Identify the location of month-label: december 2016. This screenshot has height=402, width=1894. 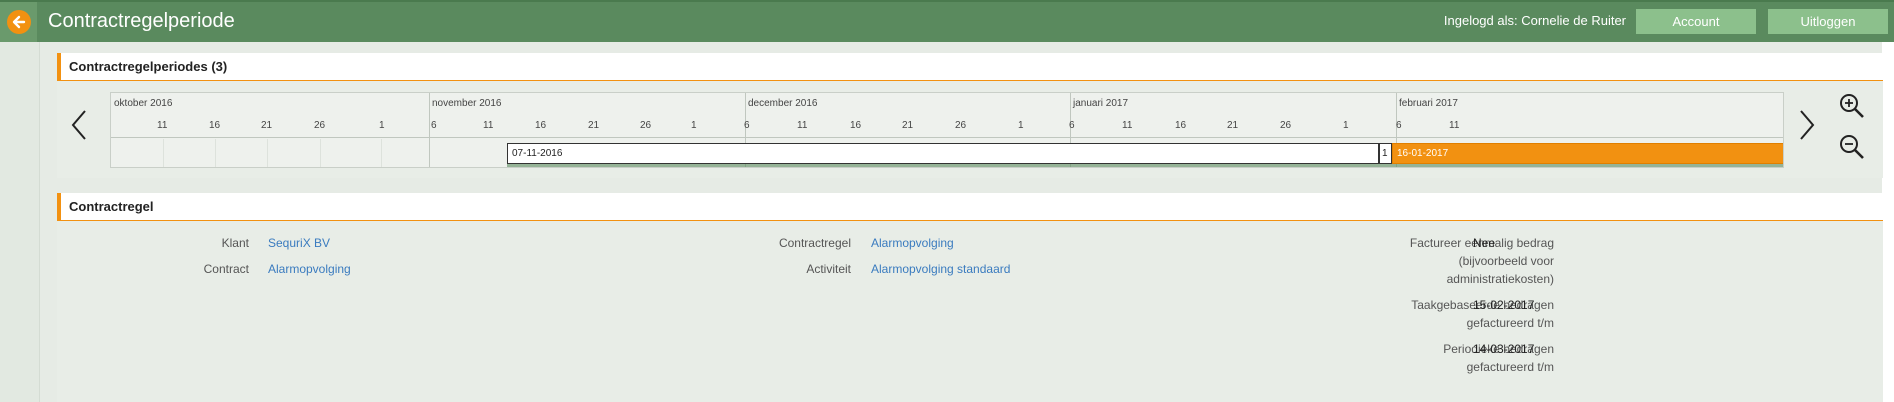
(783, 103).